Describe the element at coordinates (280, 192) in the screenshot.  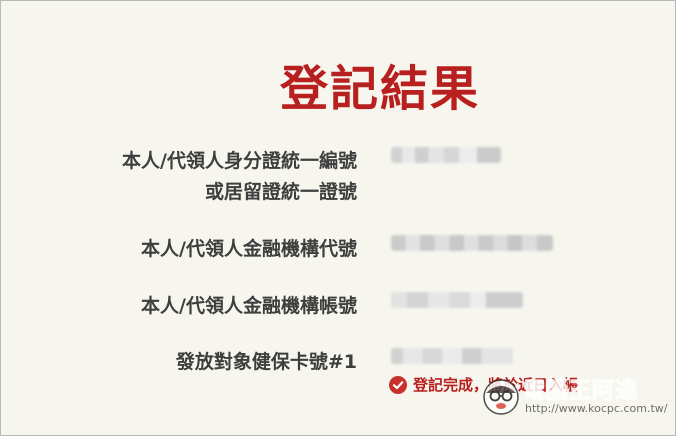
I see `field-label-residence-permit: 或居留證統一證號` at that location.